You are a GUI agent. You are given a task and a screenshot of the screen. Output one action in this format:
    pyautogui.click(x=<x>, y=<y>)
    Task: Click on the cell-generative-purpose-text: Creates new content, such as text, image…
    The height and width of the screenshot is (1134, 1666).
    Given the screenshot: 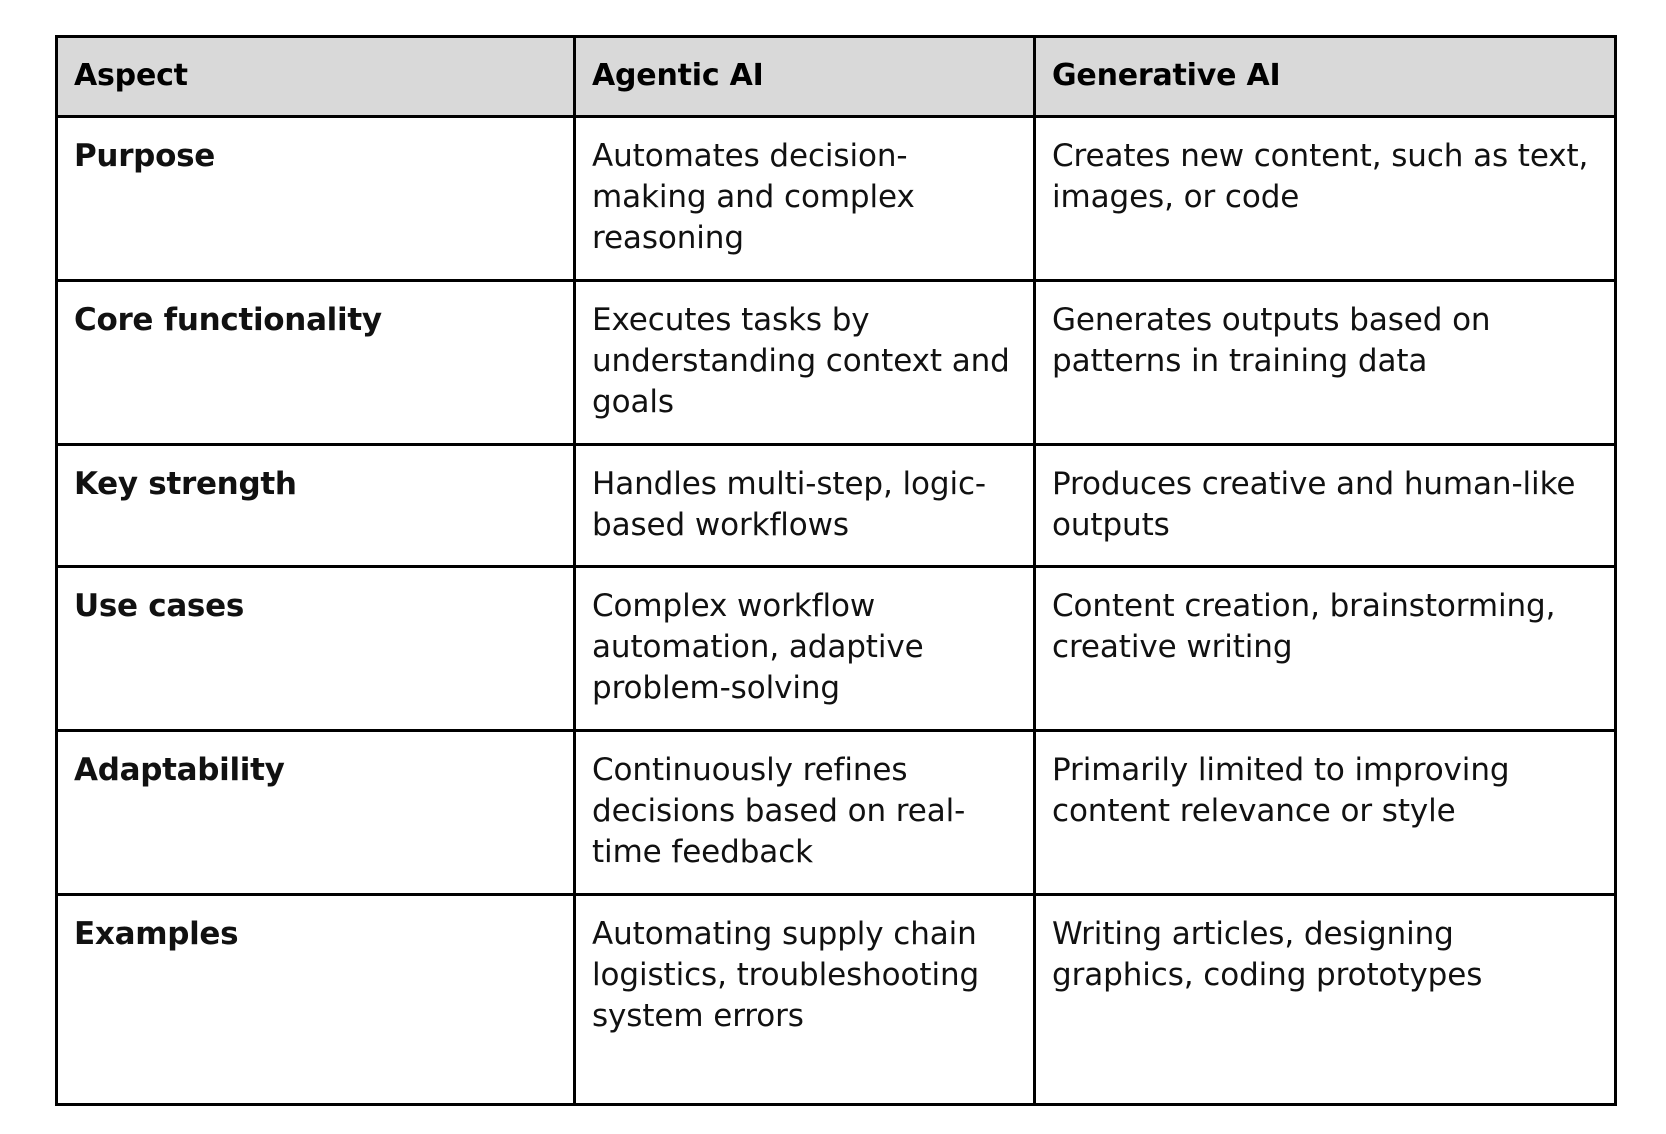 What is the action you would take?
    pyautogui.click(x=1320, y=176)
    